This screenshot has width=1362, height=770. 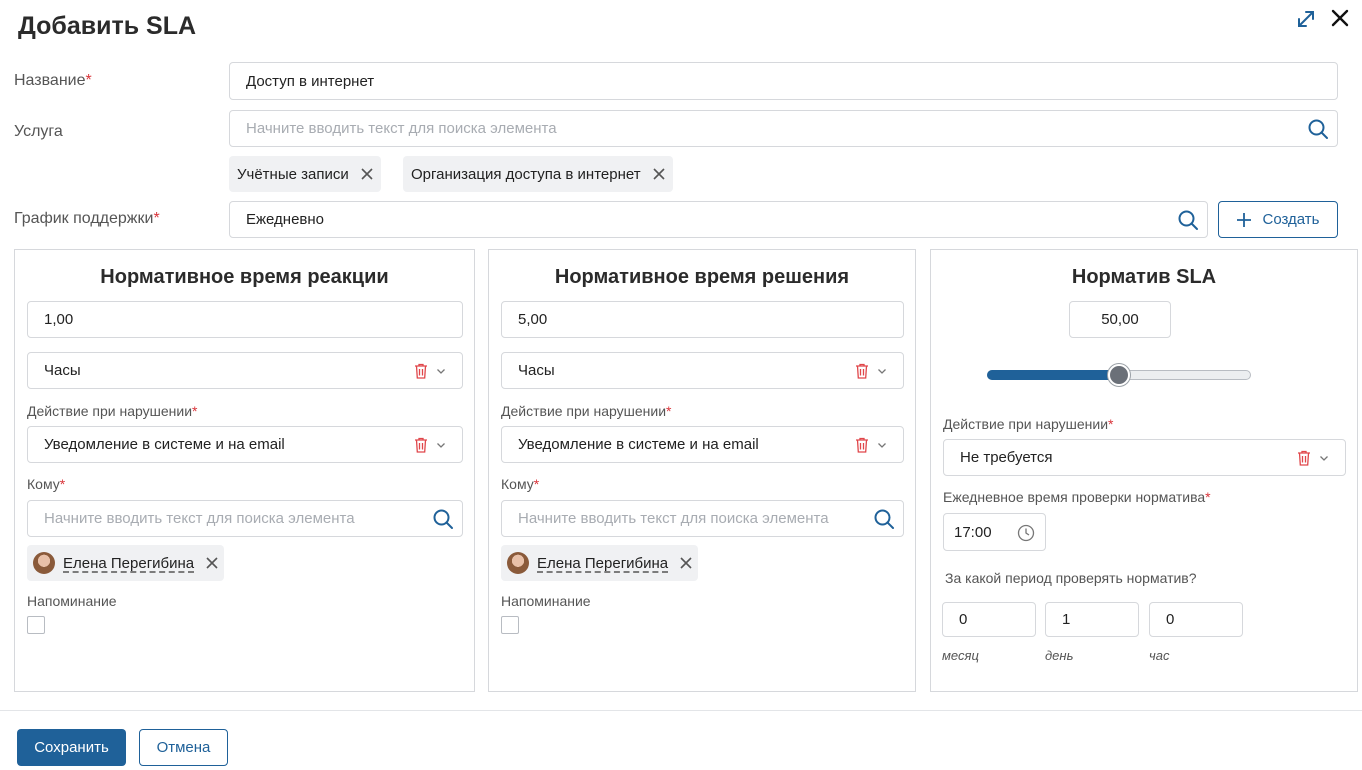 I want to click on reaction-unit-select: Часы, so click(x=245, y=370).